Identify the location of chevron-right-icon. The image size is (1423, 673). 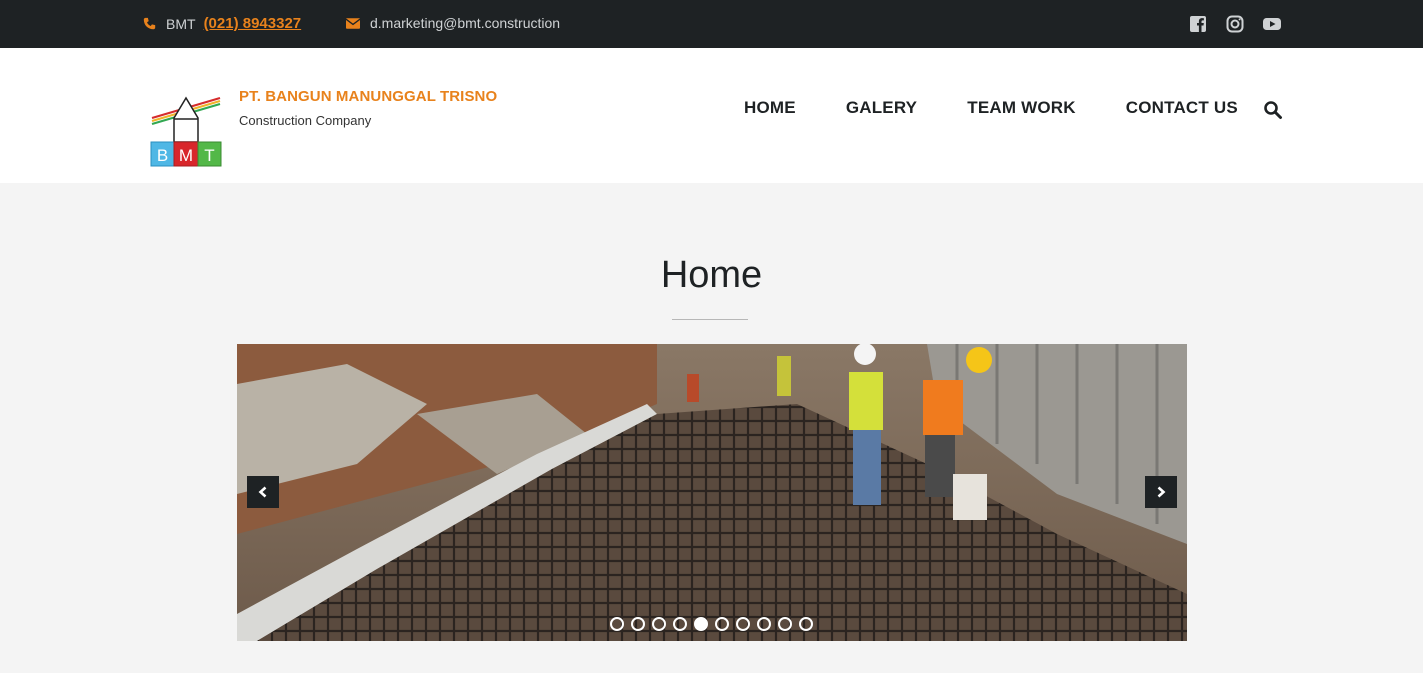
(1161, 492).